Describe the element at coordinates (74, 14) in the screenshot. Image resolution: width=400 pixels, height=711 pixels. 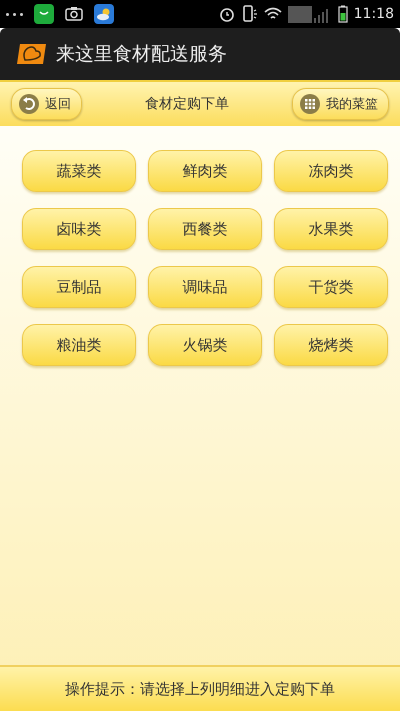
I see `camera-icon` at that location.